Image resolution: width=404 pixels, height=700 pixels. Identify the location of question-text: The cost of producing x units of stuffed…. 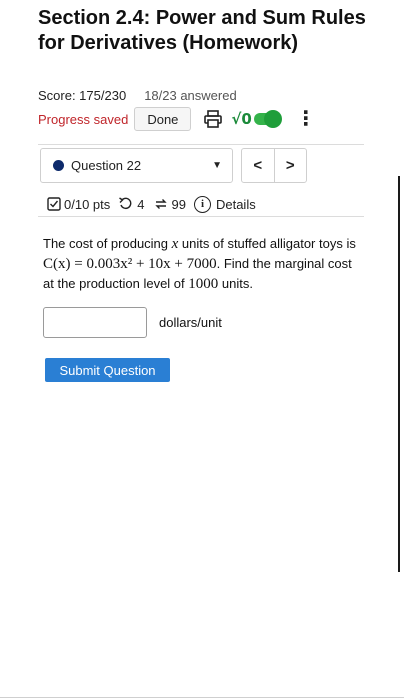
(203, 264).